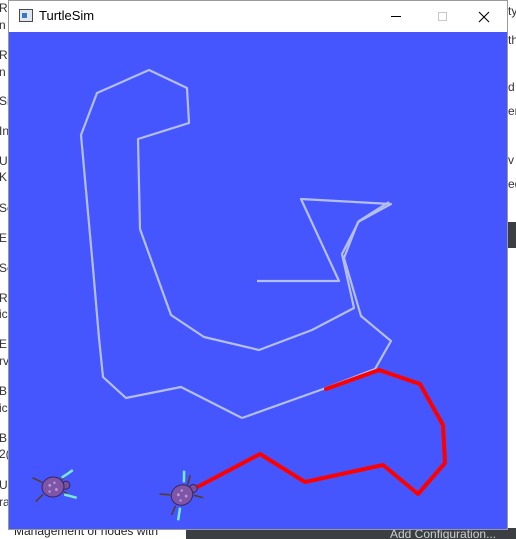  Describe the element at coordinates (512, 184) in the screenshot. I see `bg-fragment: ed` at that location.